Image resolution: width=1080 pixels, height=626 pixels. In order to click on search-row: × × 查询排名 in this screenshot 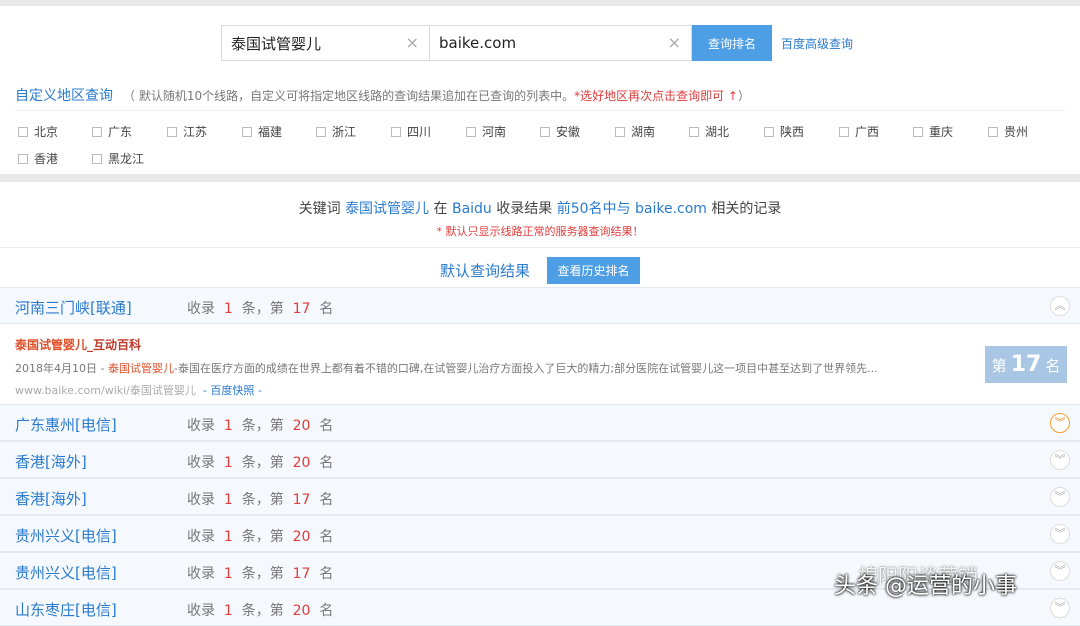, I will do `click(496, 43)`.